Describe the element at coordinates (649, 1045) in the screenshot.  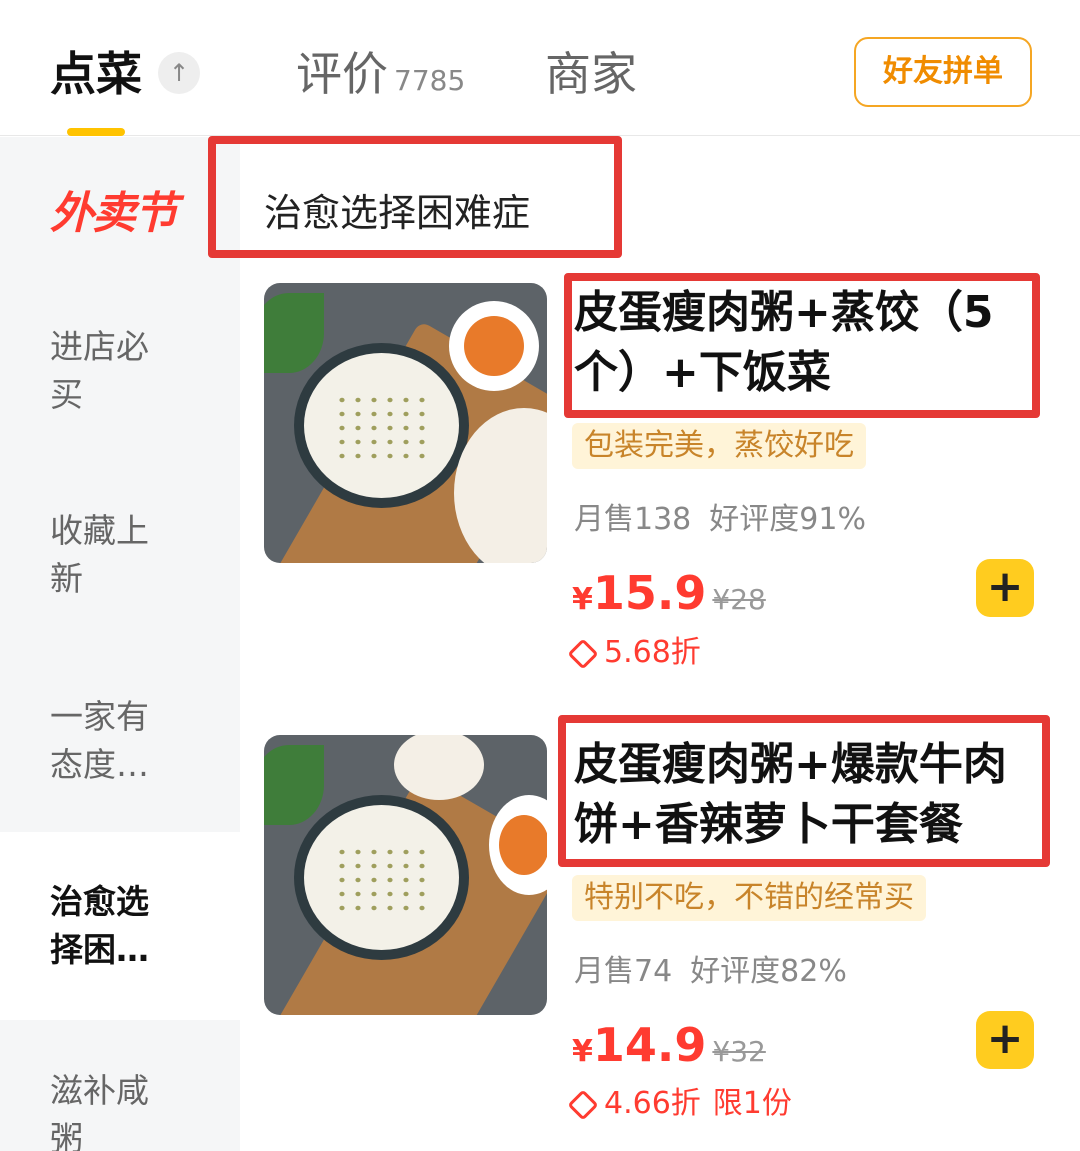
I see `current-price: 14.9` at that location.